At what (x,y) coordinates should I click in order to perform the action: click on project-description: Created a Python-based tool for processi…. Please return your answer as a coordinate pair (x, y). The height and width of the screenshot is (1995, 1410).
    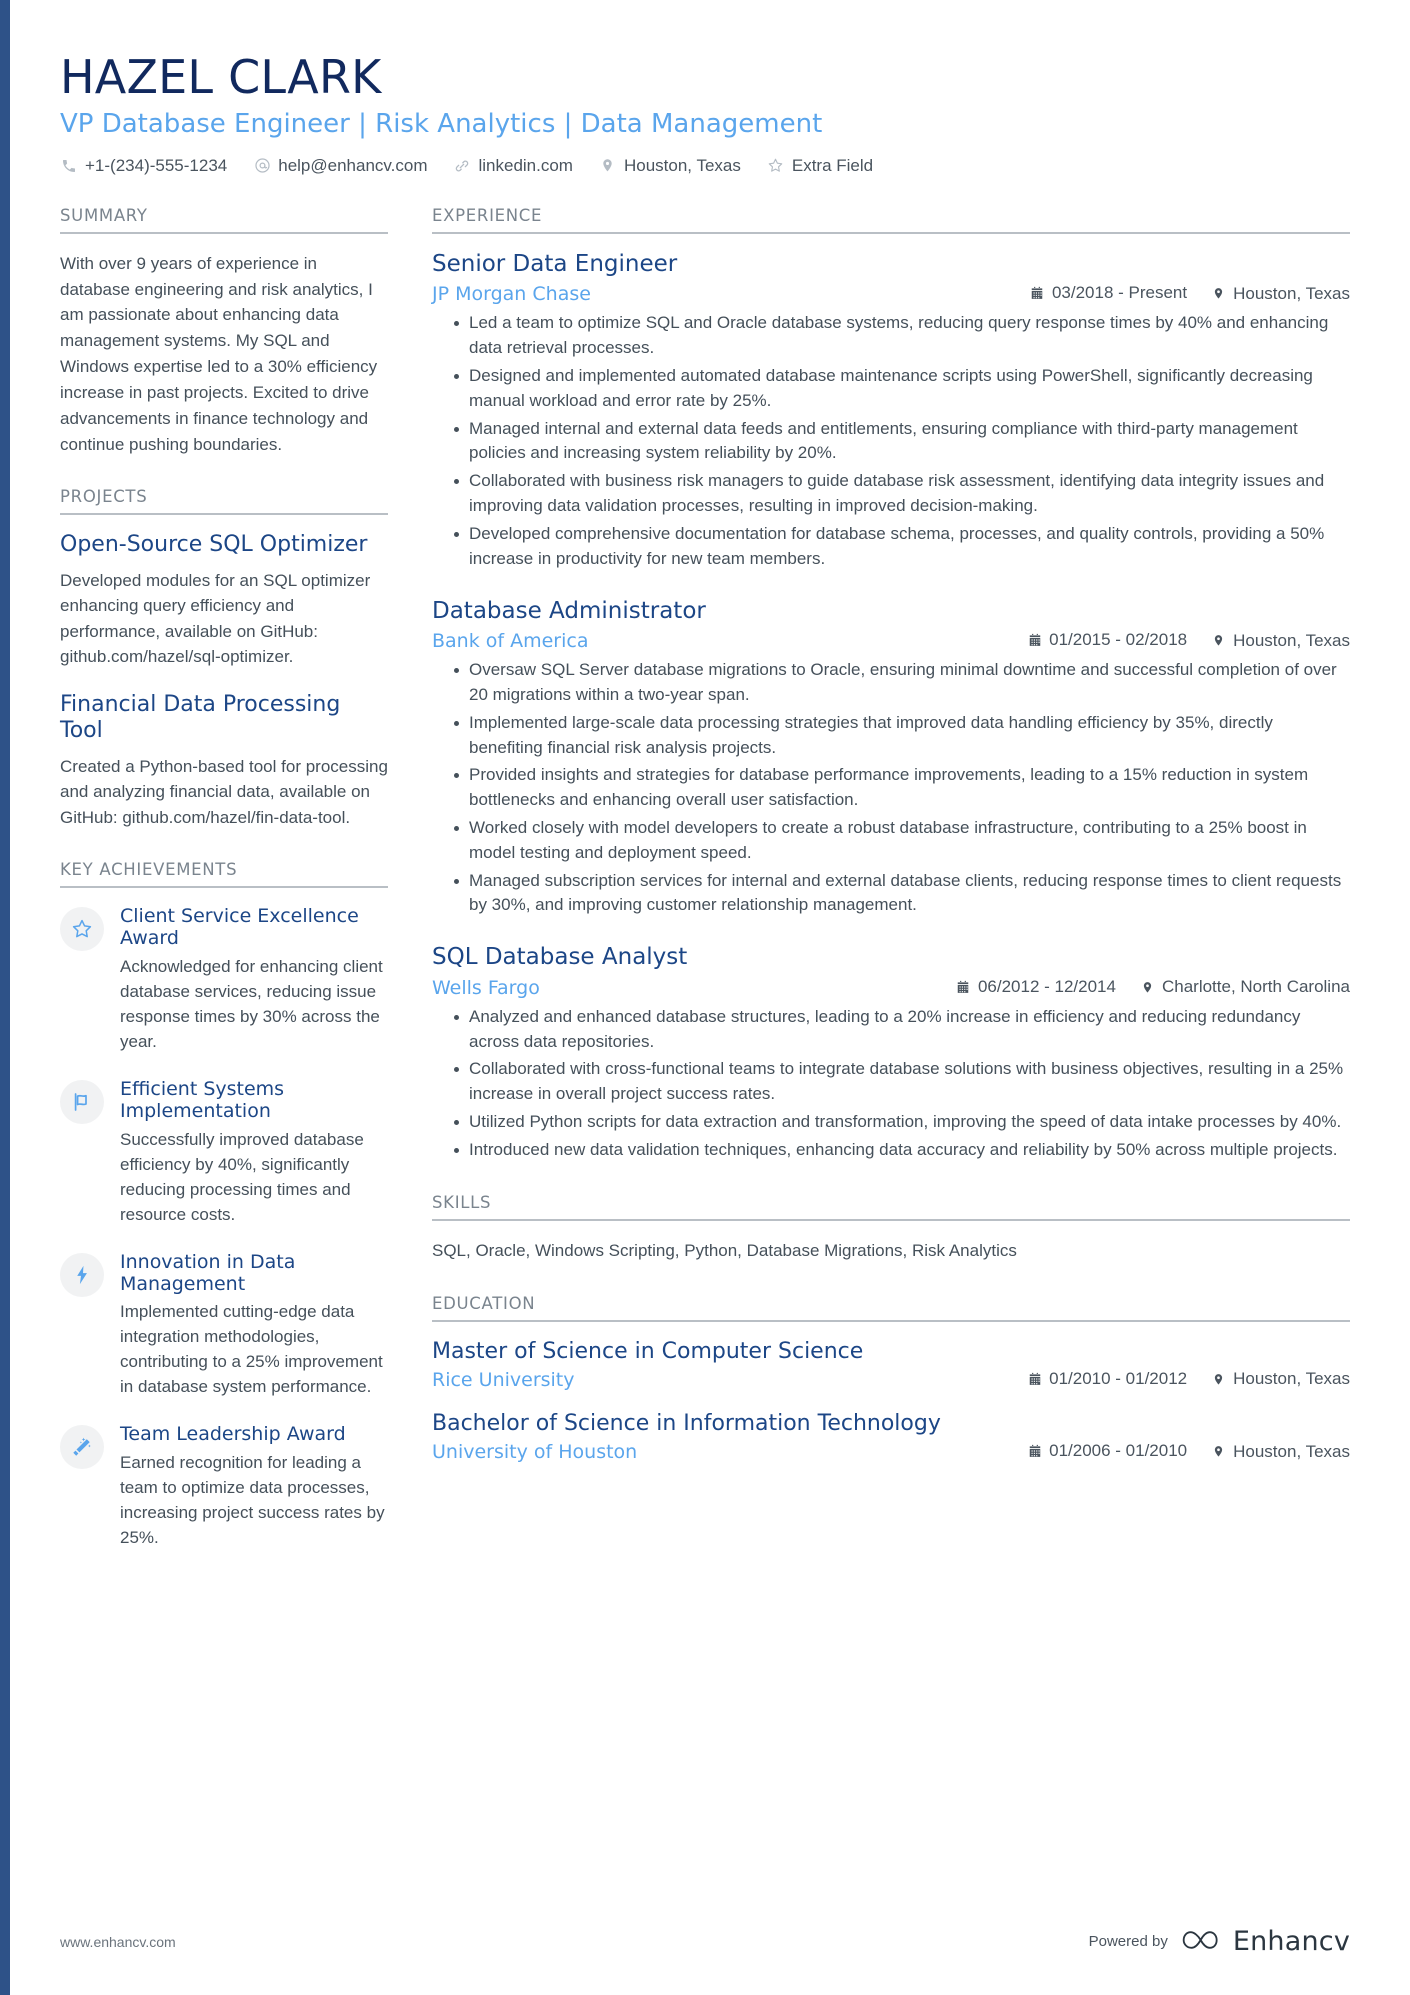
    Looking at the image, I should click on (224, 791).